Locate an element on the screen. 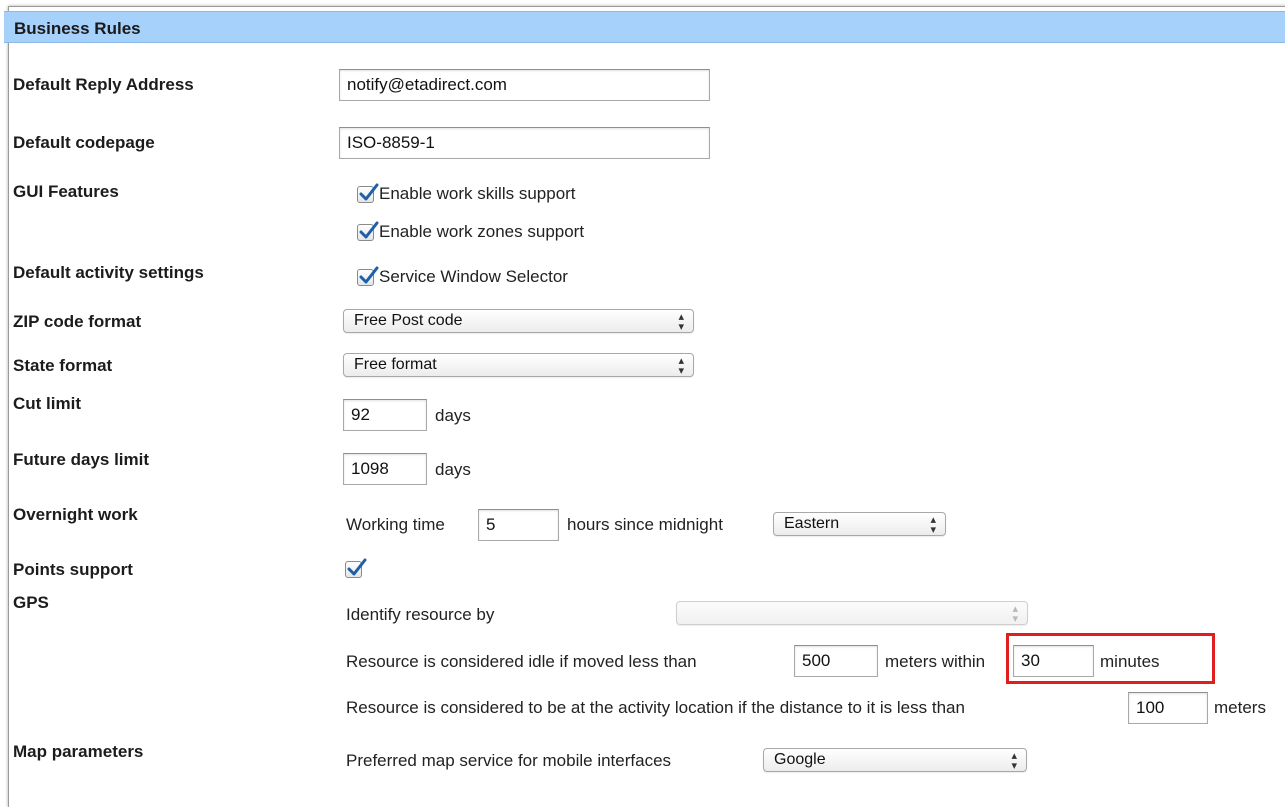 This screenshot has height=807, width=1285. future-days-unit: days is located at coordinates (453, 469).